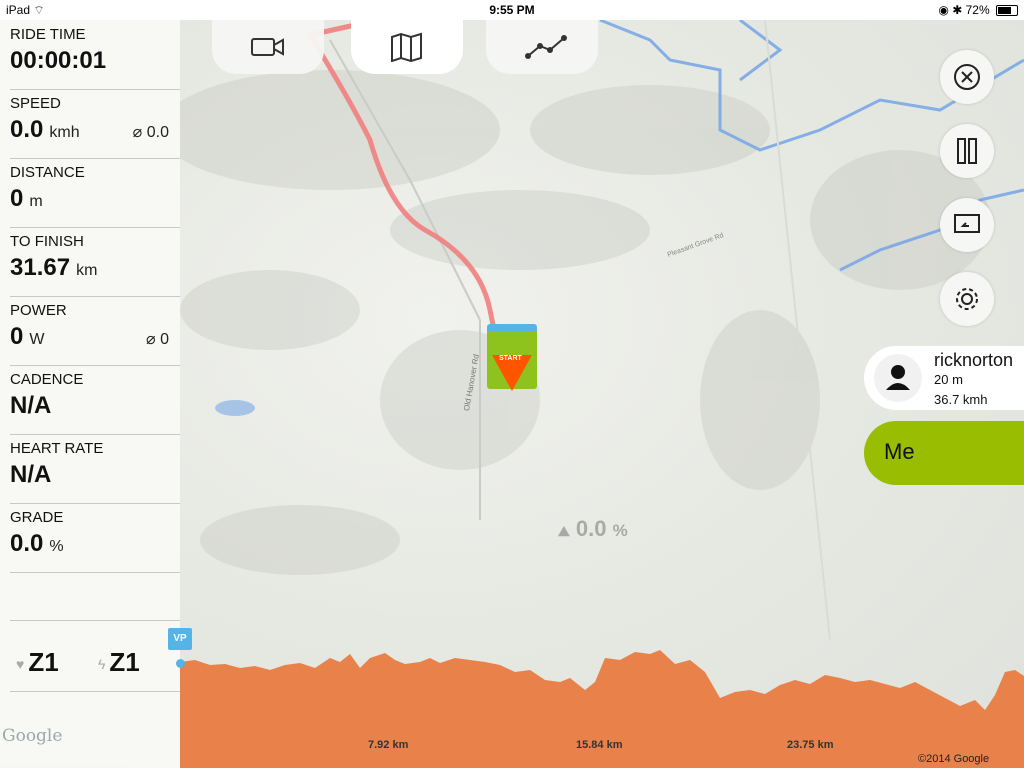  Describe the element at coordinates (95, 124) in the screenshot. I see `metric-speed: SPEED 0.0 kmh ⌀ 0.0` at that location.